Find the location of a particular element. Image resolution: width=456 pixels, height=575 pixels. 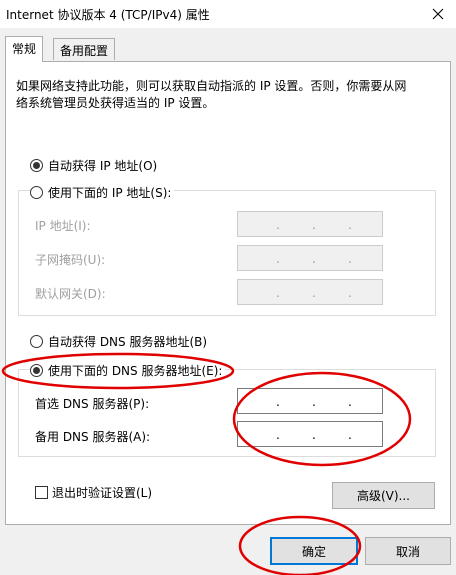

validate-on-exit-label: 退出时验证设置(L) is located at coordinates (102, 493).